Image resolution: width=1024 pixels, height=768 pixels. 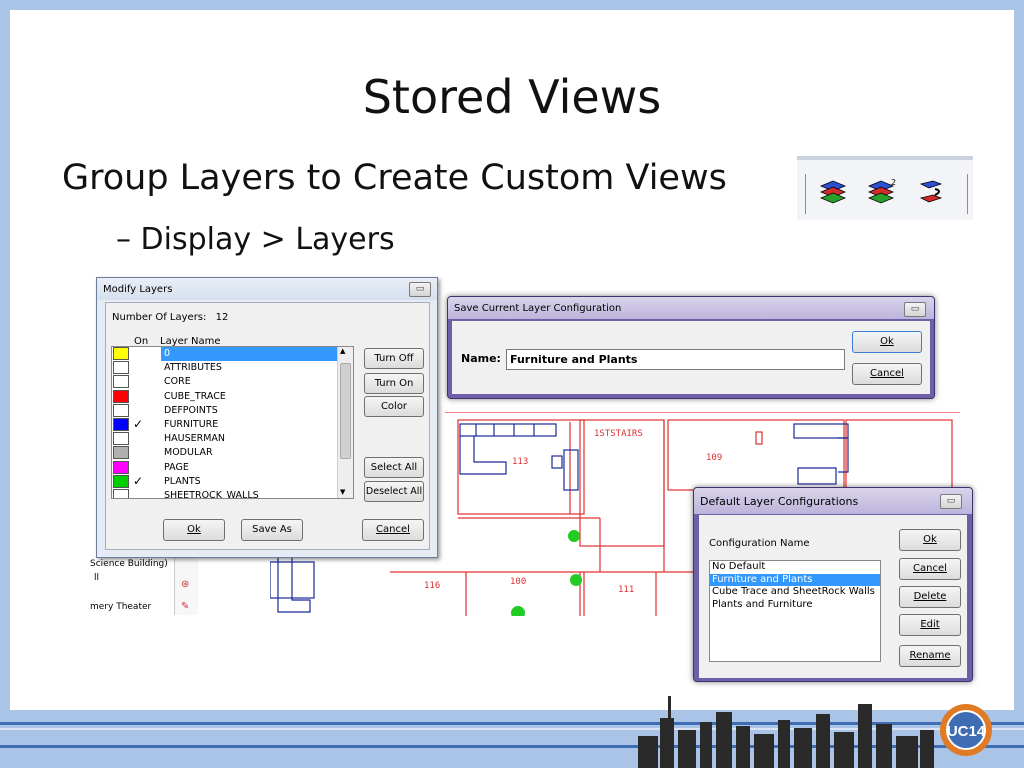 What do you see at coordinates (394, 406) in the screenshot?
I see `color-button: Color` at bounding box center [394, 406].